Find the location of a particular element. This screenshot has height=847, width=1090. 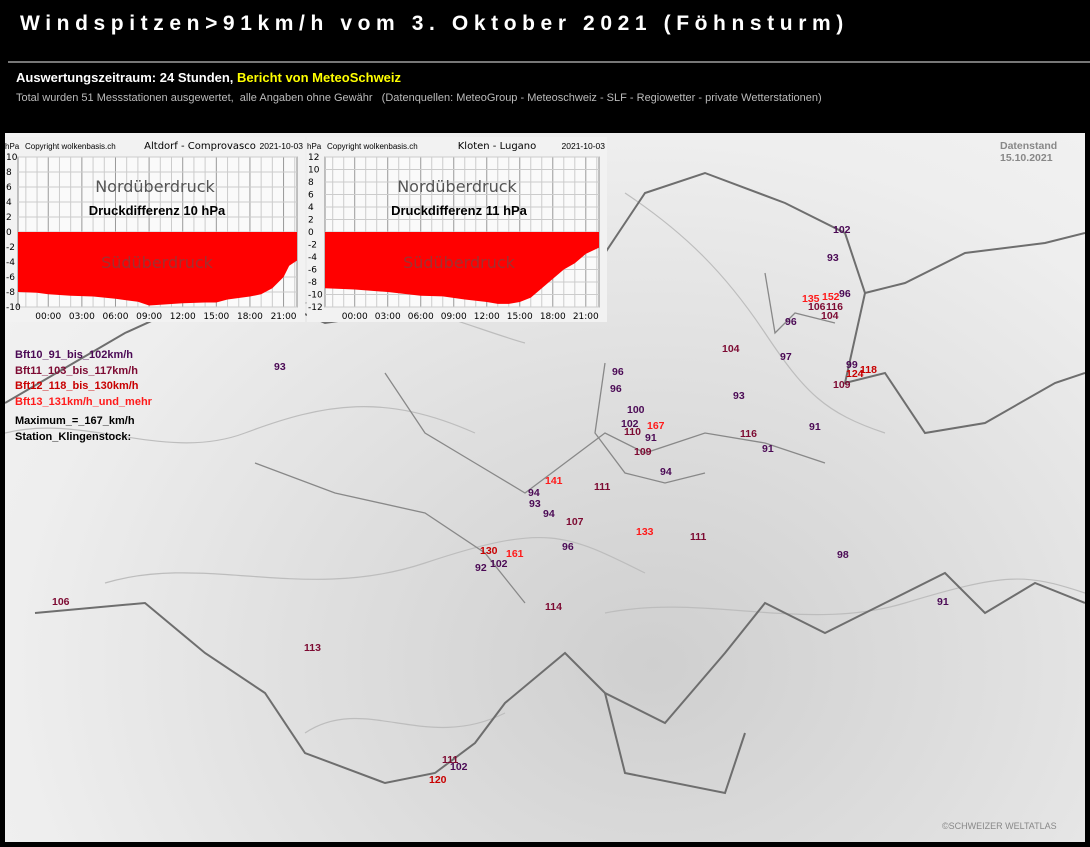

period-text: Auswertungszeitraum: 24 Stunden, is located at coordinates (125, 77).